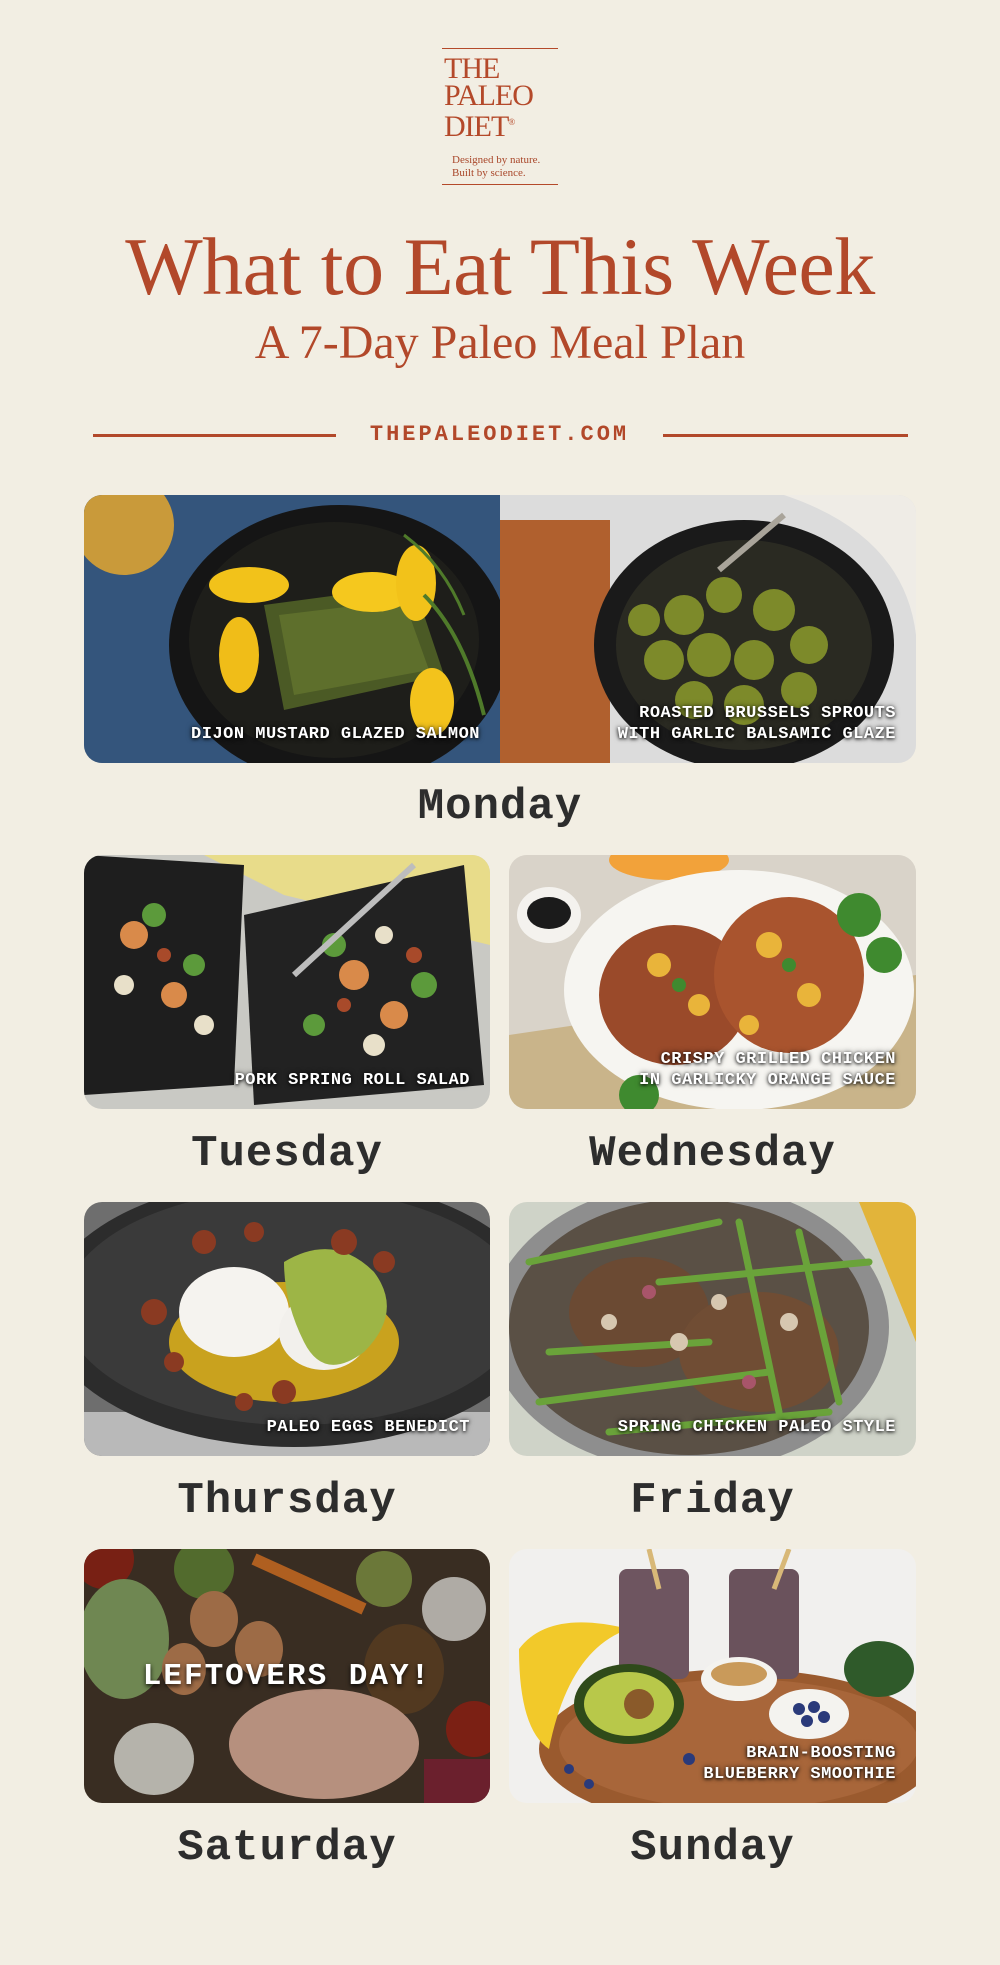  What do you see at coordinates (489, 95) in the screenshot?
I see `logo-line-paleo: PALEO` at bounding box center [489, 95].